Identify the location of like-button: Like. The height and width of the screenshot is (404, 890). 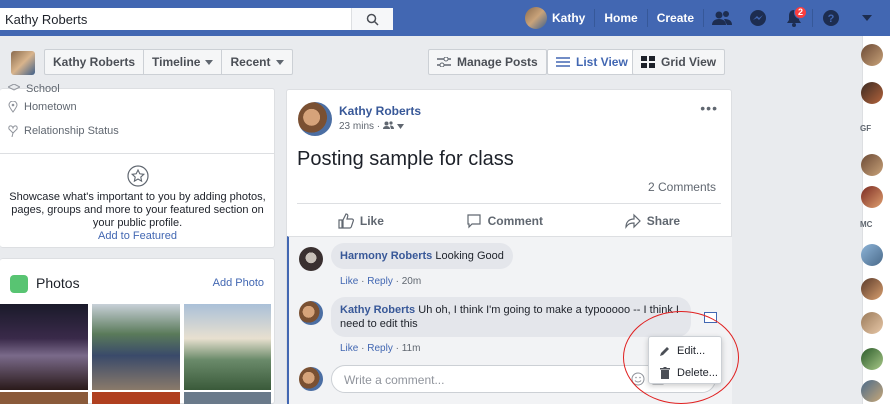
(361, 221).